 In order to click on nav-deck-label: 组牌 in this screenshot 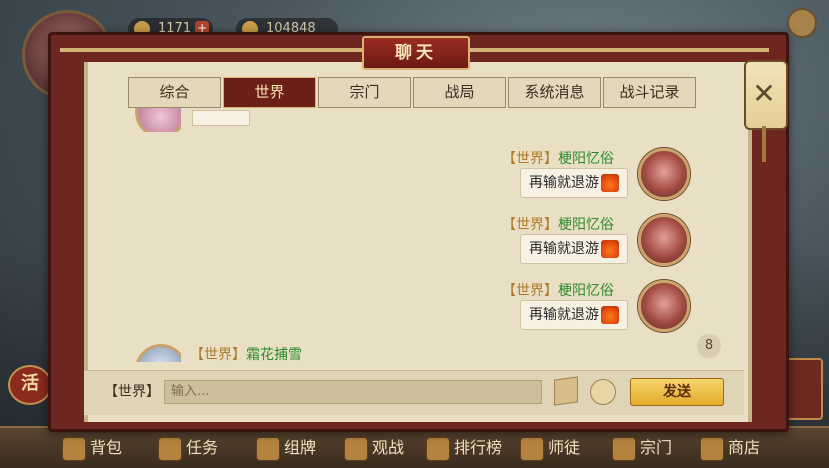, I will do `click(300, 447)`.